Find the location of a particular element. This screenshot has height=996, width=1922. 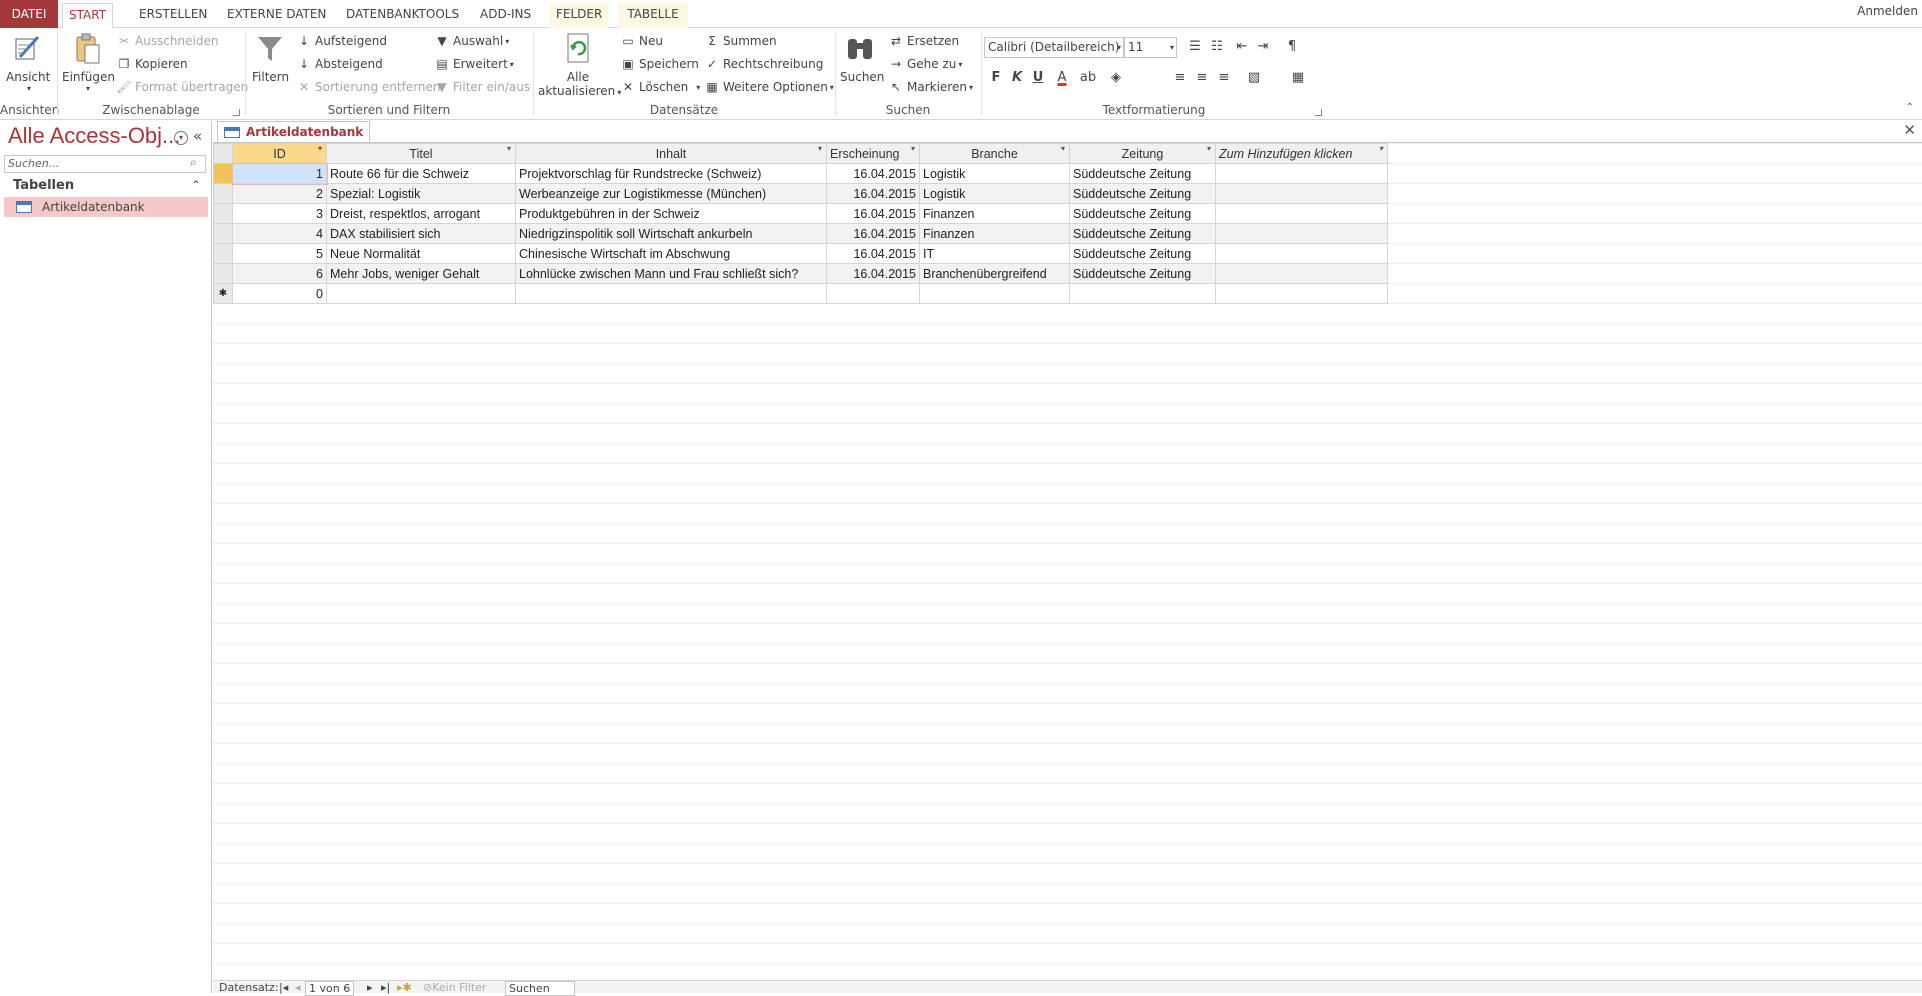

select-all-cell is located at coordinates (223, 153).